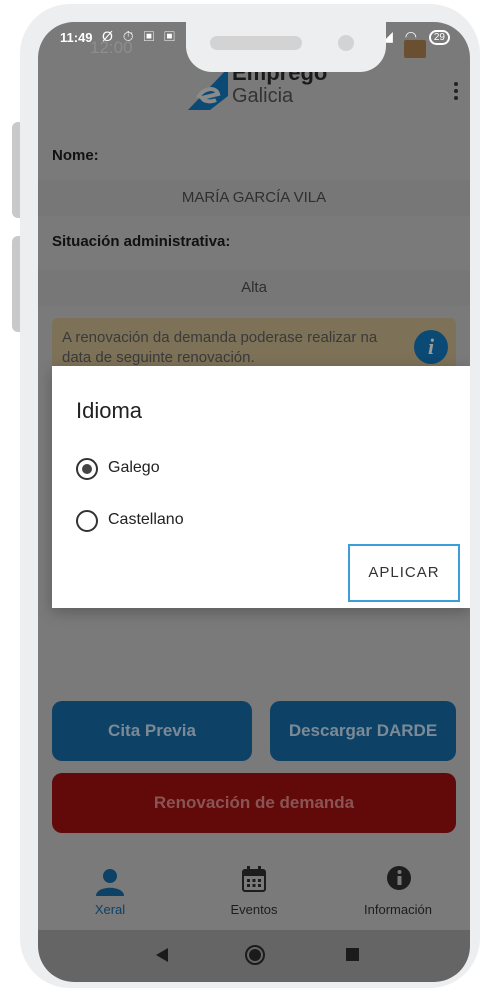 The height and width of the screenshot is (994, 486). I want to click on home-icon, so click(255, 955).